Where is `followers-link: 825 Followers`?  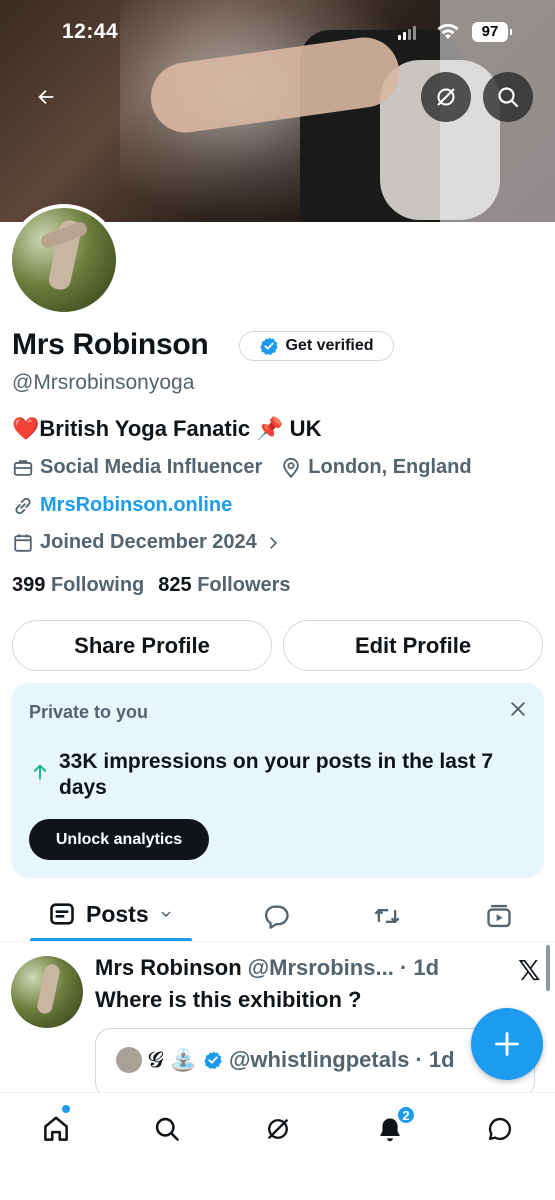
followers-link: 825 Followers is located at coordinates (224, 585).